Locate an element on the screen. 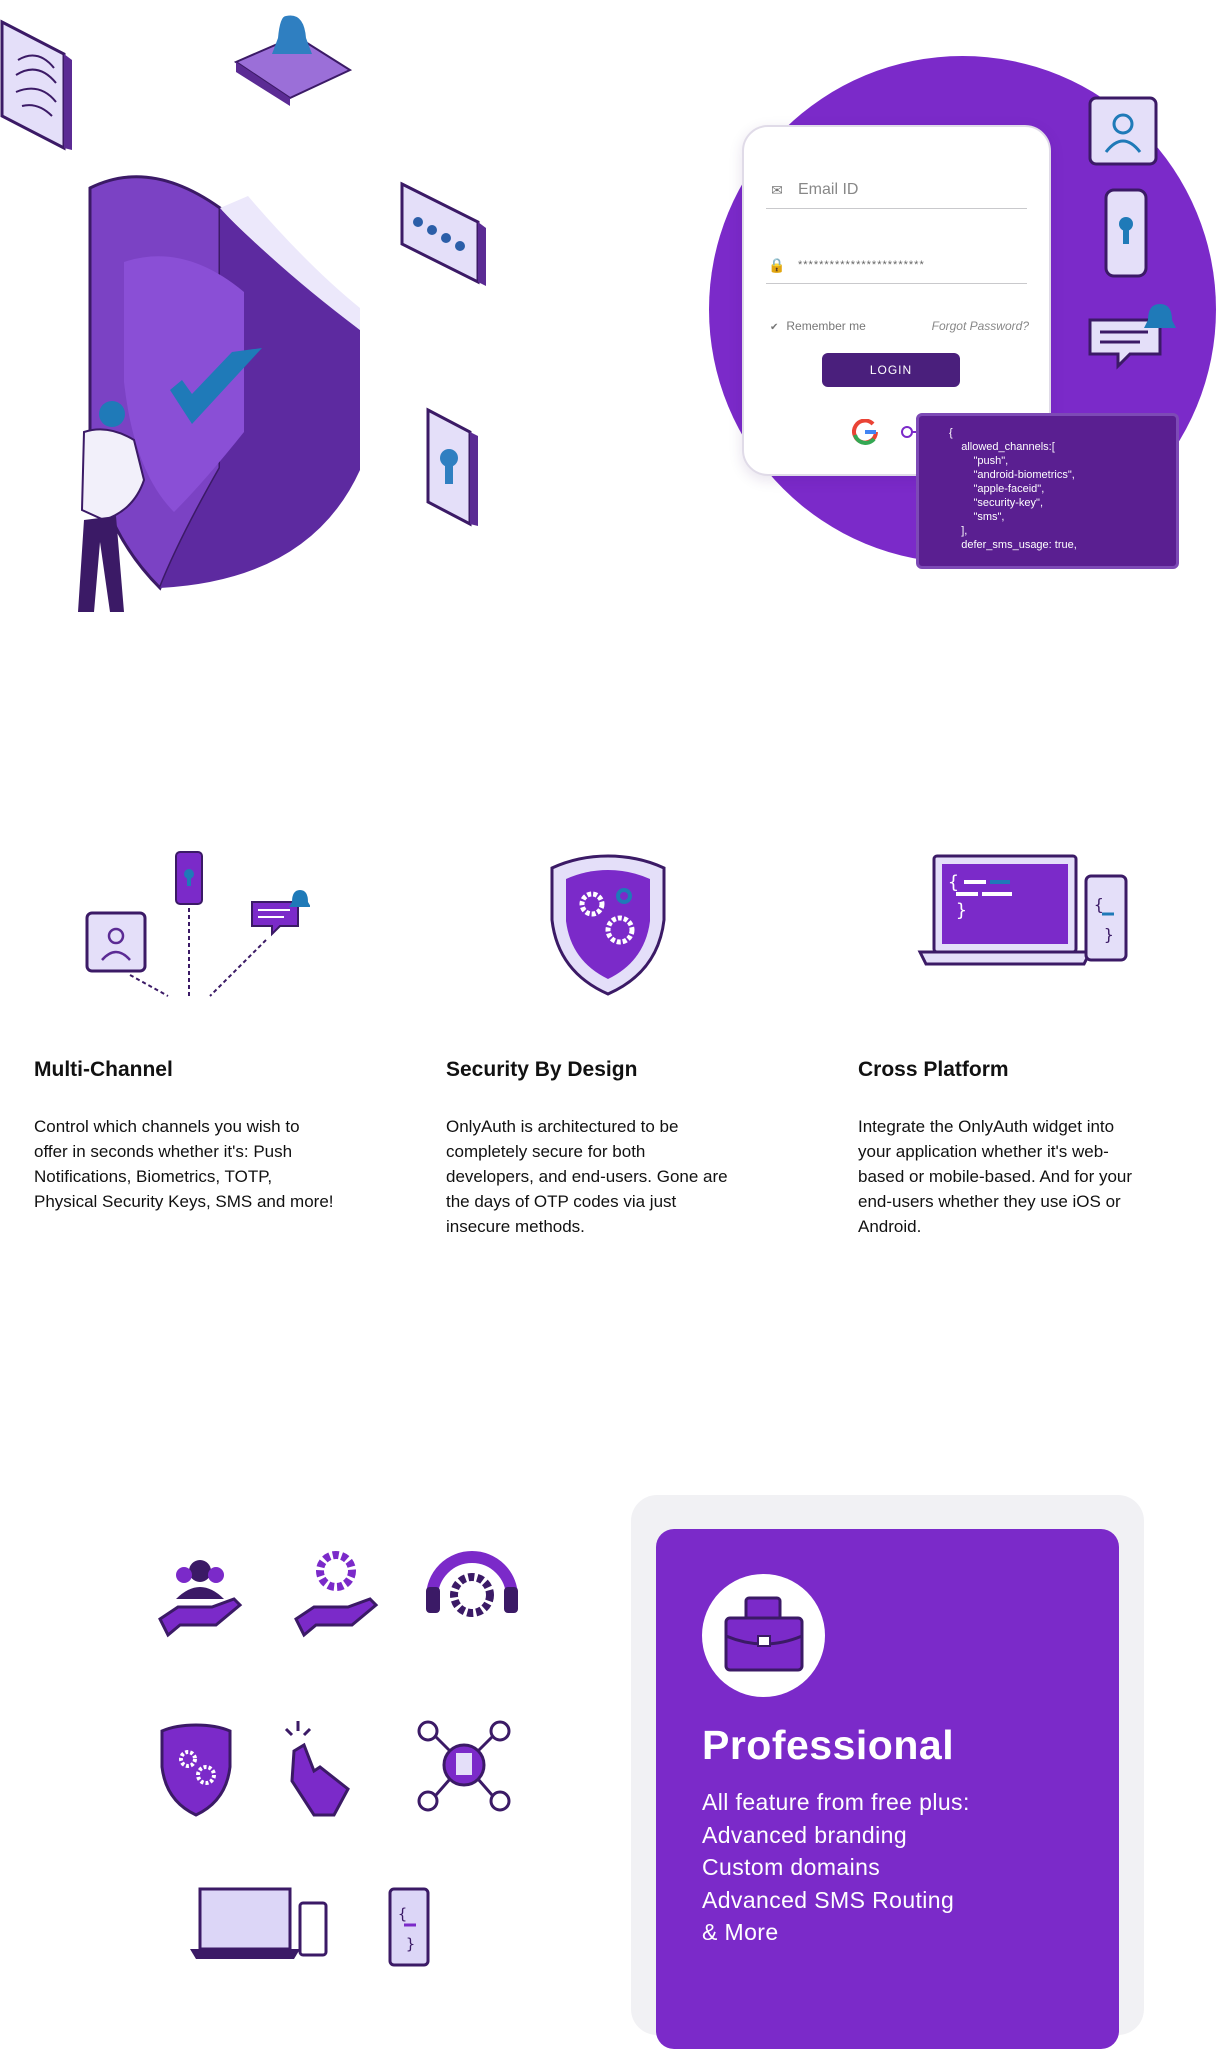 The width and height of the screenshot is (1217, 2049). plan-feature-item: & More is located at coordinates (740, 1932).